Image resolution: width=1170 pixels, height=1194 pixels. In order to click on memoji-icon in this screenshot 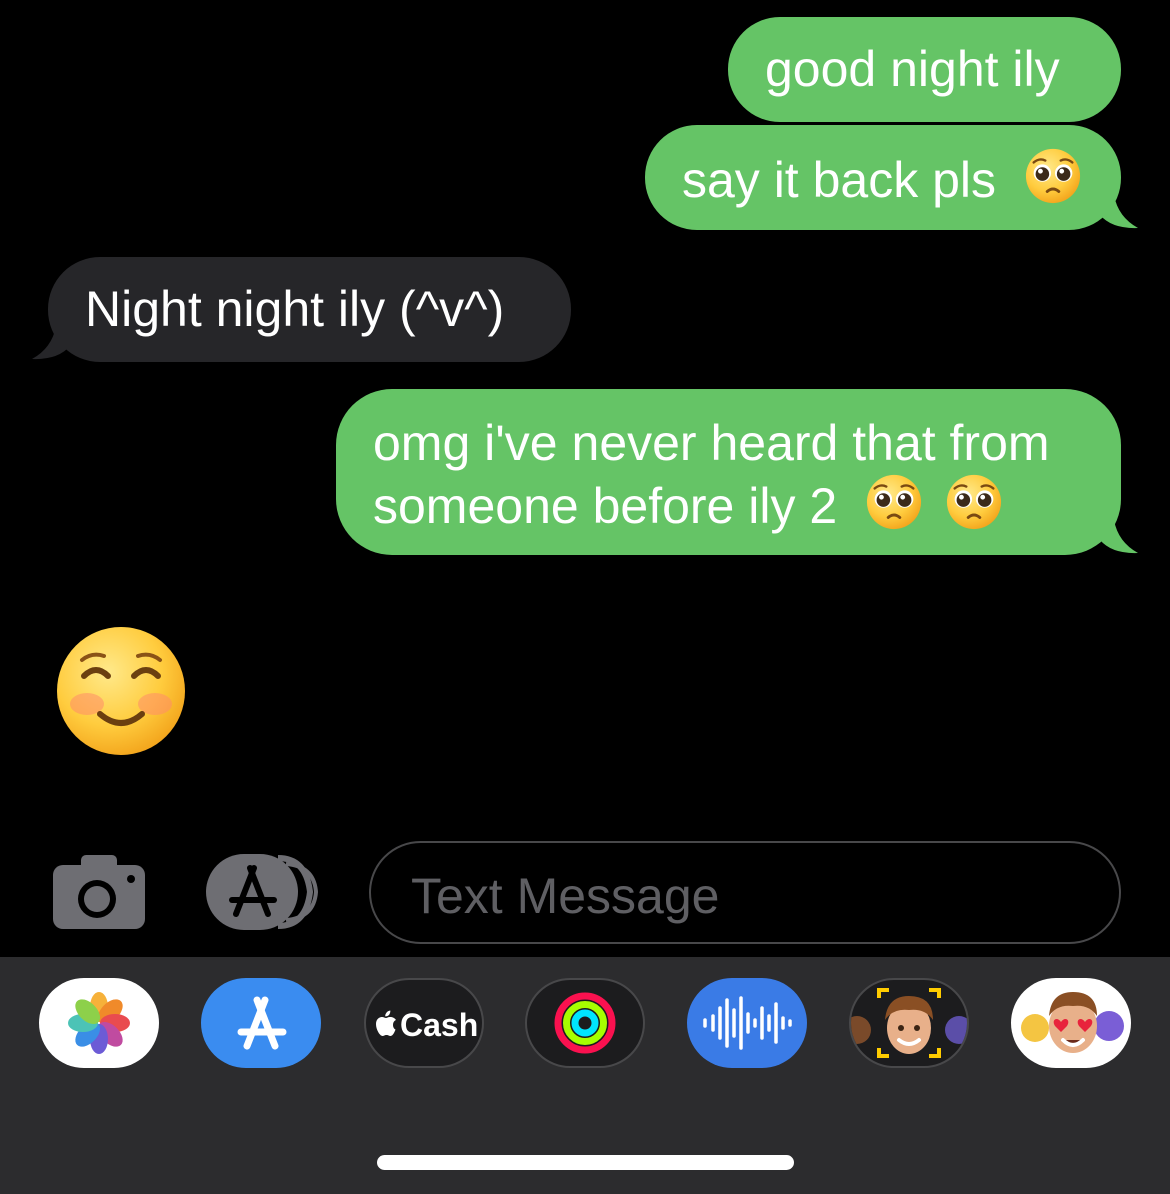, I will do `click(909, 1023)`.